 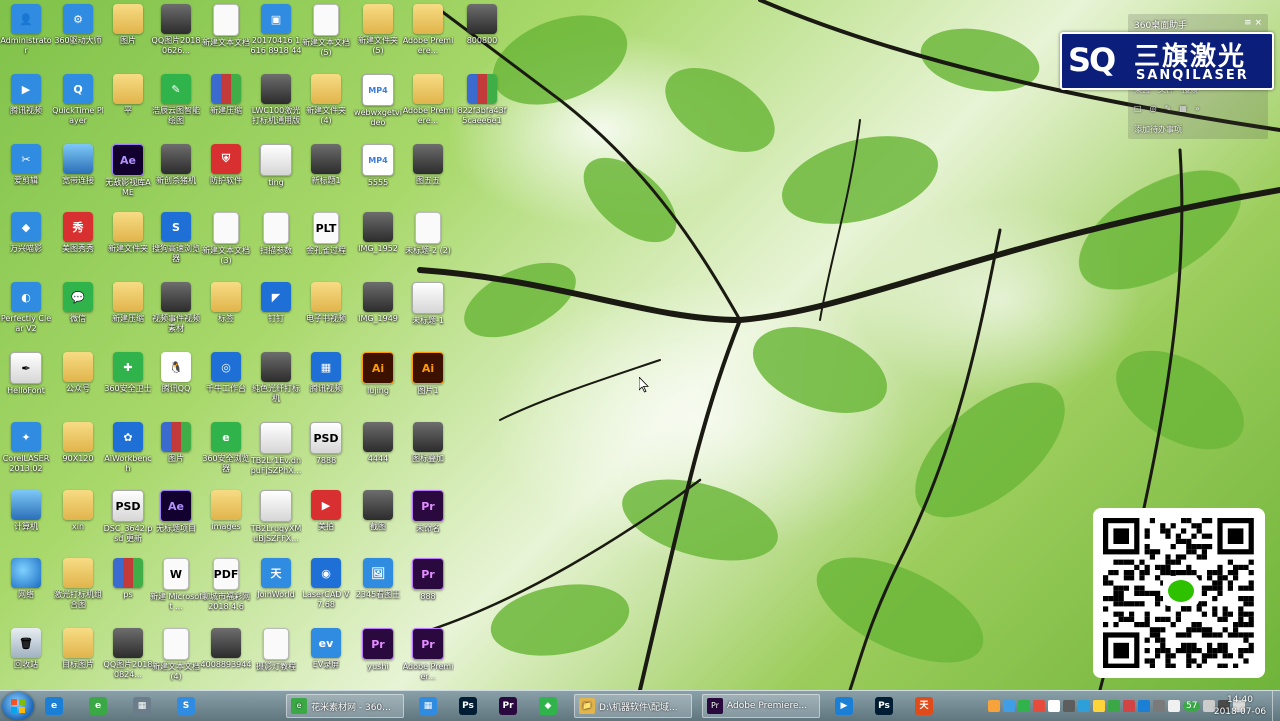 What do you see at coordinates (1192, 706) in the screenshot?
I see `tray-badge: 57` at bounding box center [1192, 706].